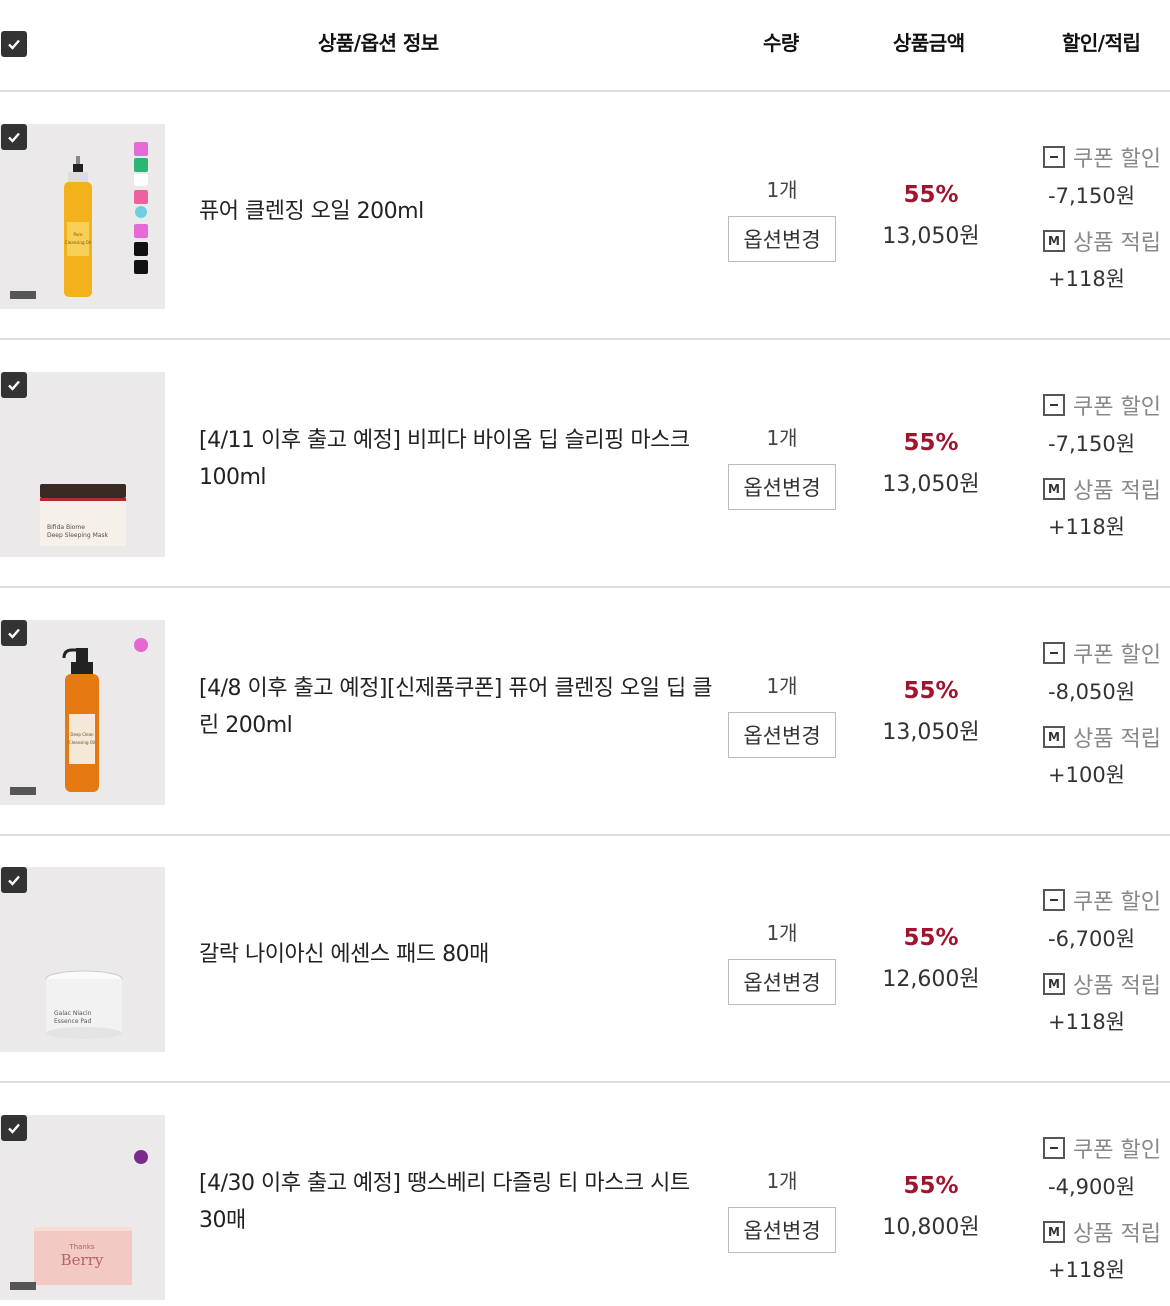 This screenshot has width=1170, height=1306. I want to click on product-name: 퓨어 클렌징 오일 200ml, so click(456, 211).